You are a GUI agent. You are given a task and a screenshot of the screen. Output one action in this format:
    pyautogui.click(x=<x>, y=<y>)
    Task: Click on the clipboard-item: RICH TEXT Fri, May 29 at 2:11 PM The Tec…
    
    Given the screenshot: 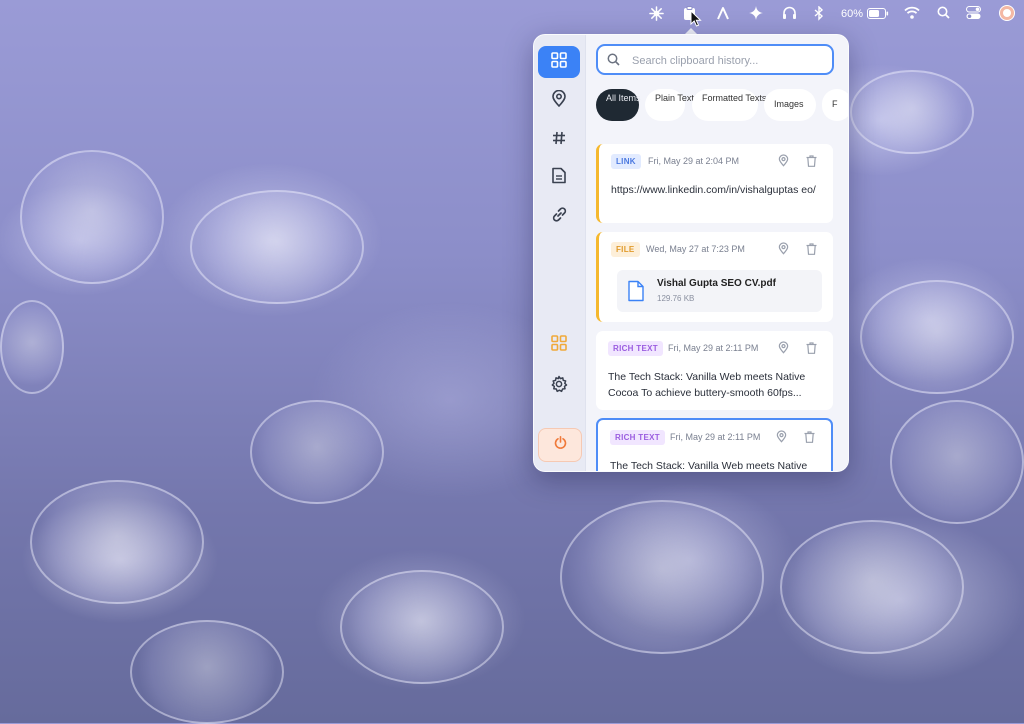 What is the action you would take?
    pyautogui.click(x=714, y=370)
    